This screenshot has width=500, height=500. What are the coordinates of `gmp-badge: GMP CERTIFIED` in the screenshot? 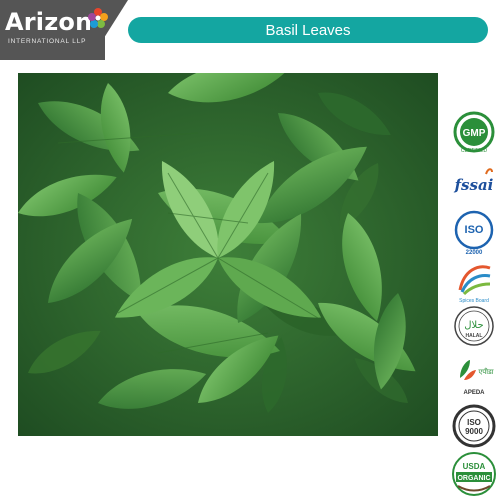 It's located at (474, 132).